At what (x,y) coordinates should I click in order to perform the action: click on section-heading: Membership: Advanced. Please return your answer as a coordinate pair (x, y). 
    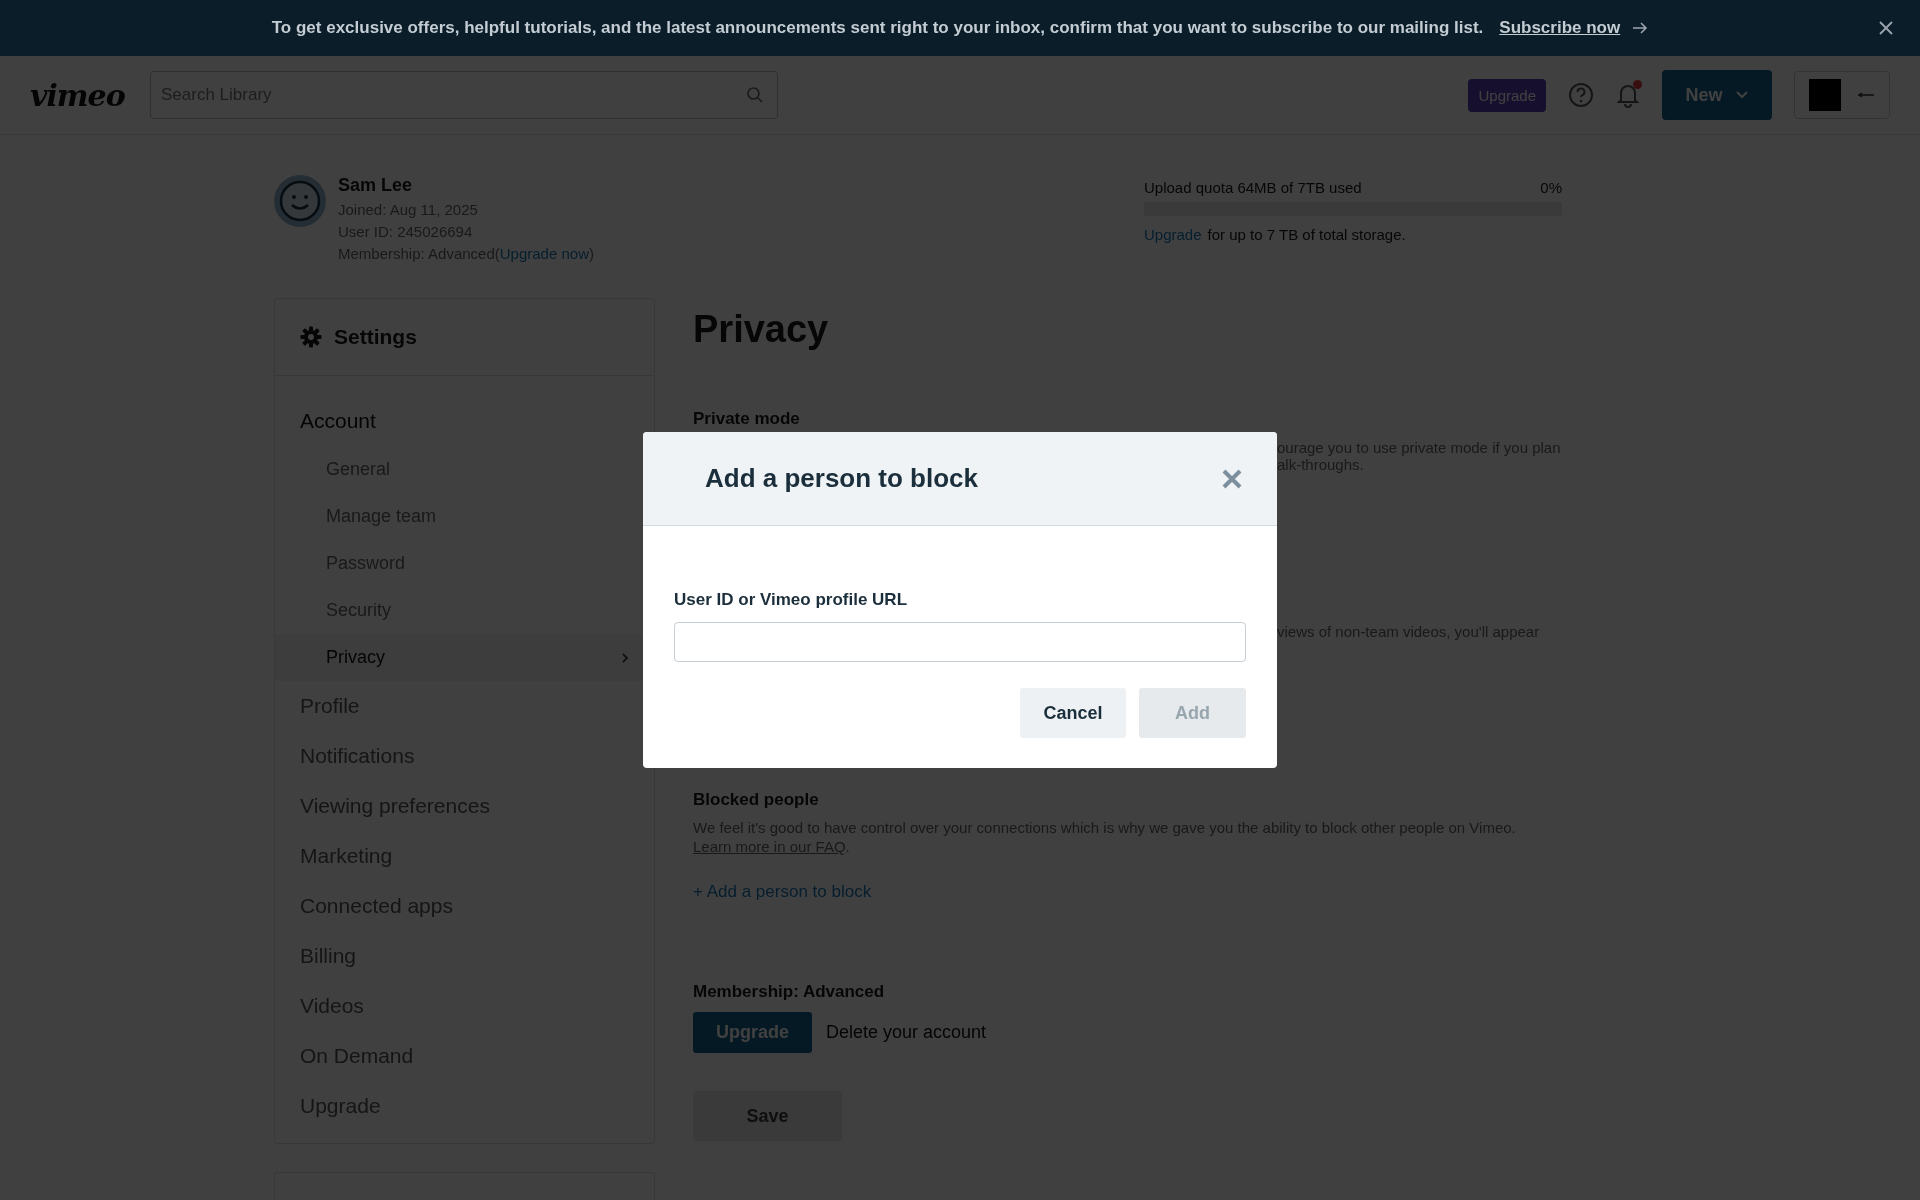
    Looking at the image, I should click on (789, 992).